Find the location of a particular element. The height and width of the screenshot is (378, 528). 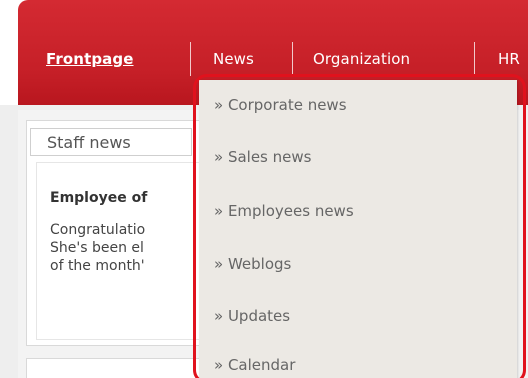

tab-staff-news: Staff news is located at coordinates (111, 142).